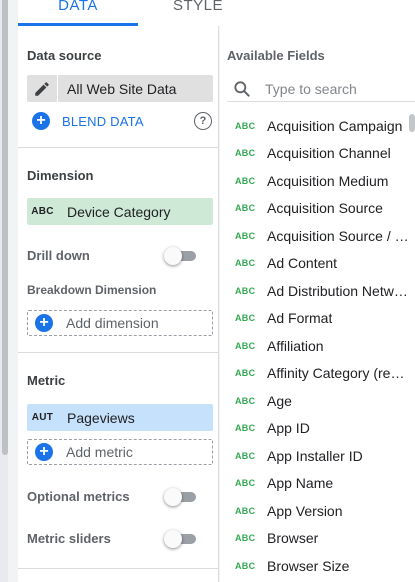  Describe the element at coordinates (338, 235) in the screenshot. I see `field-name: Acquisition Source / Medium` at that location.